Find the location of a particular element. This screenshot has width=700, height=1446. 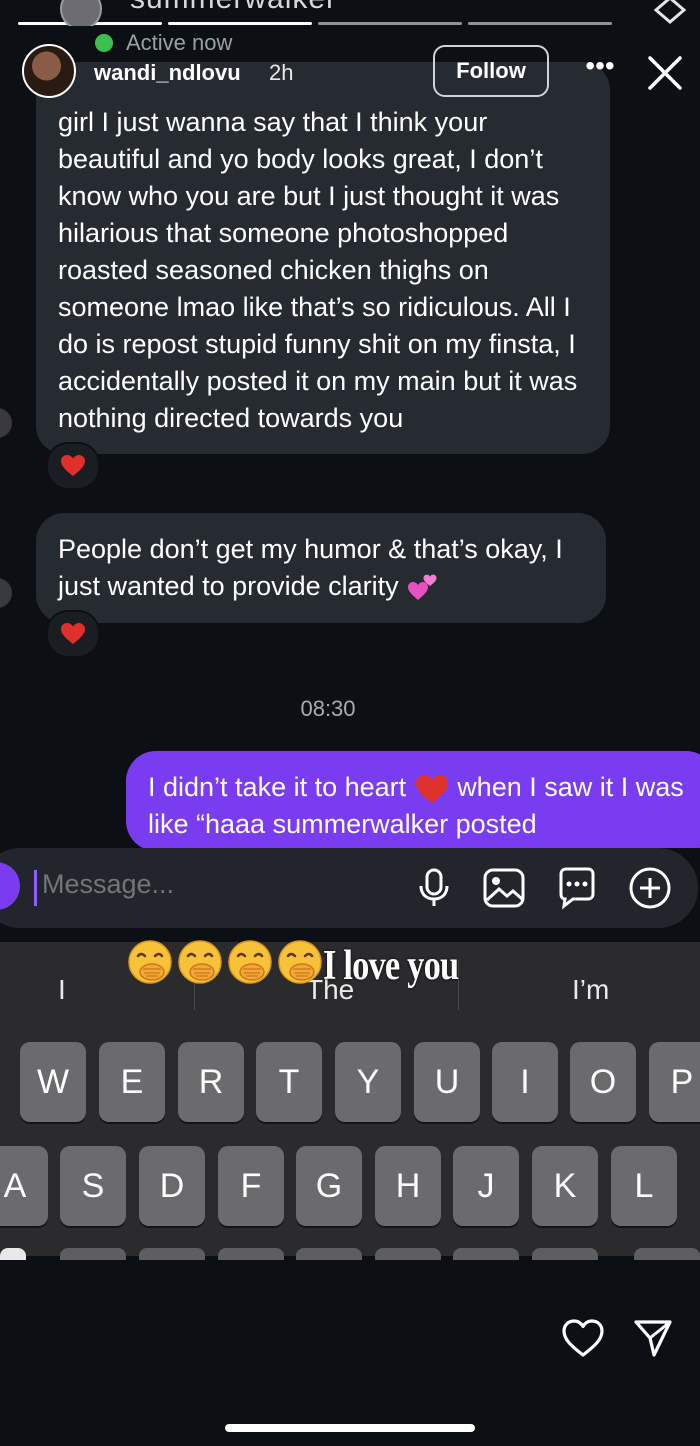

key-r: R is located at coordinates (211, 1082).